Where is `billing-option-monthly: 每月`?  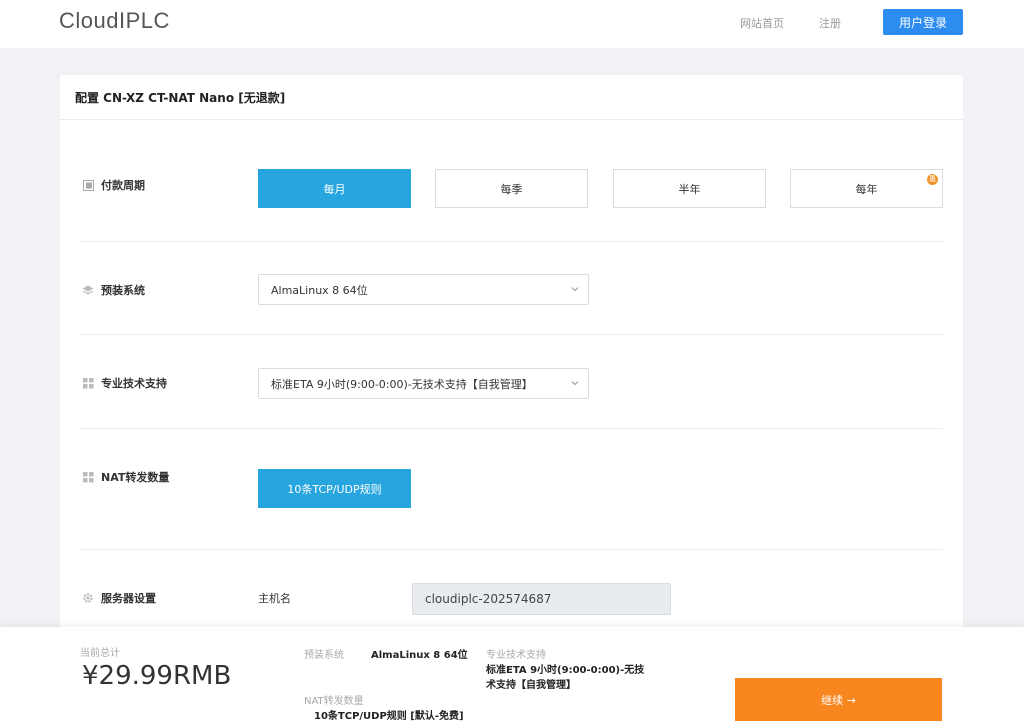 billing-option-monthly: 每月 is located at coordinates (334, 188).